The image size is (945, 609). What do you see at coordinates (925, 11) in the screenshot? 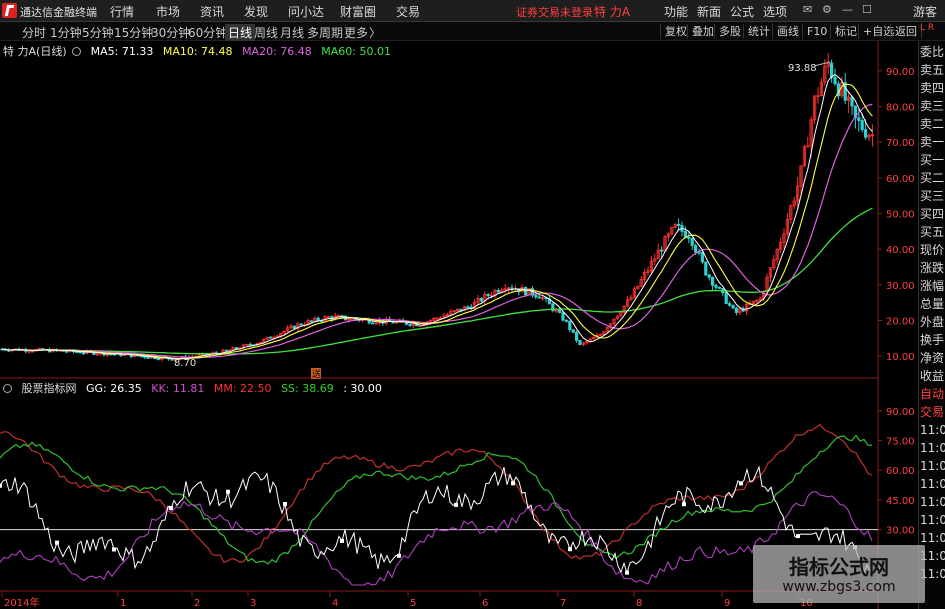
I see `guest-account: 游客` at bounding box center [925, 11].